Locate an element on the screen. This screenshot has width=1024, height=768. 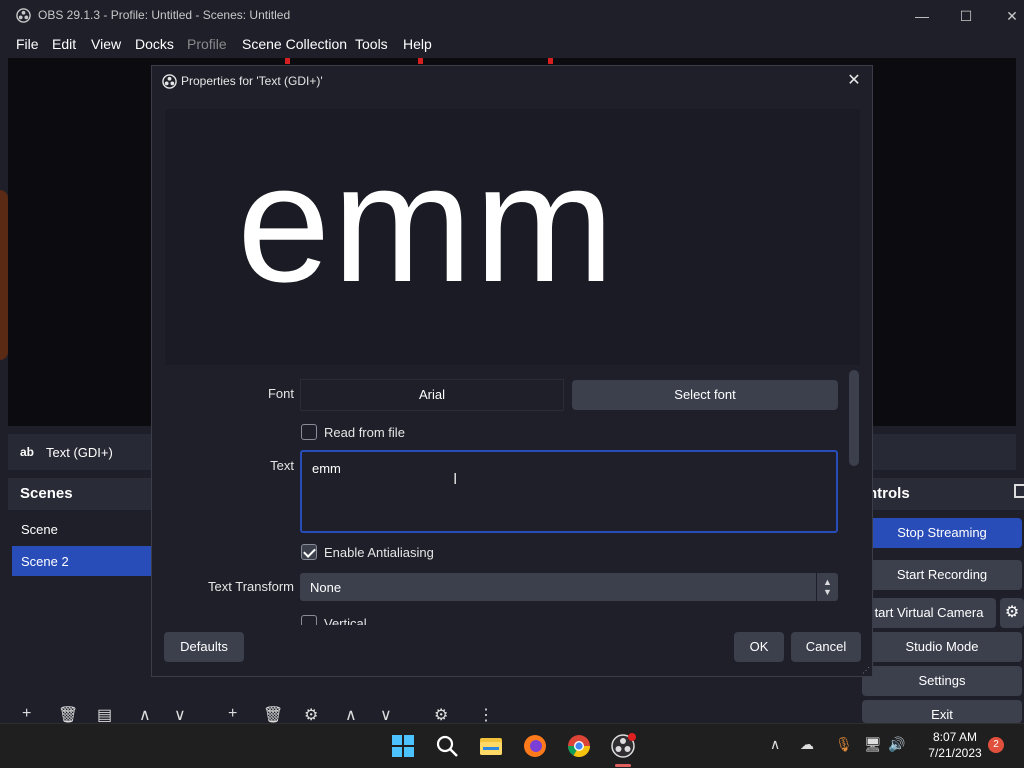
audio-menu-kebab-icon: ⋮ is located at coordinates (486, 715).